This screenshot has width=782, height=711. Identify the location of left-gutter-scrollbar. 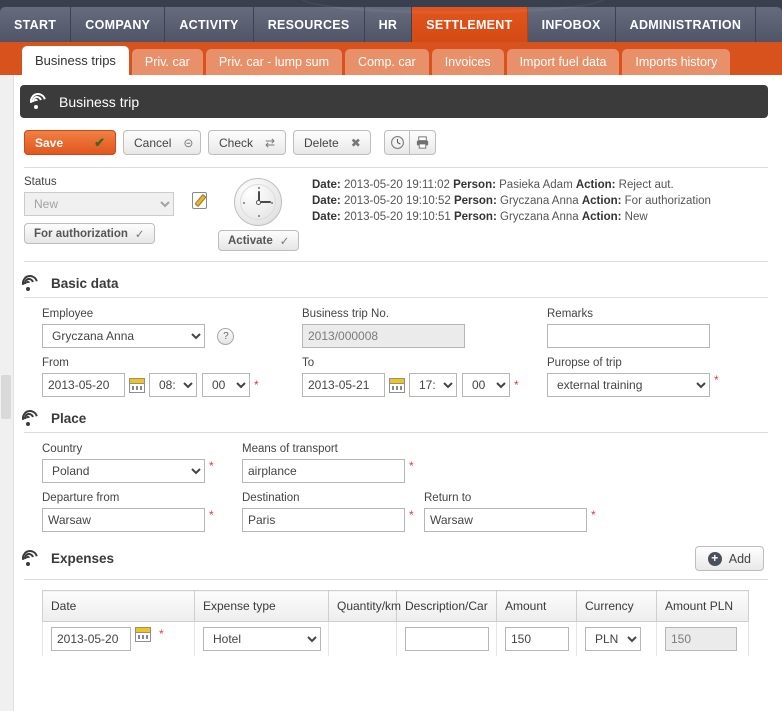
(7, 393).